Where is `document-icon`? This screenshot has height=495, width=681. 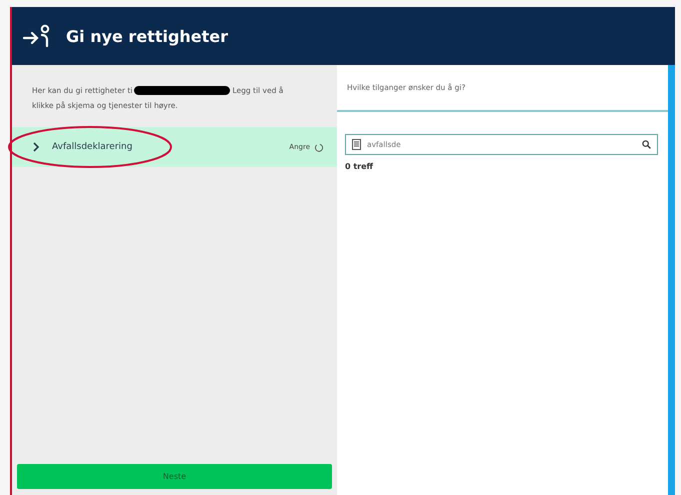 document-icon is located at coordinates (356, 144).